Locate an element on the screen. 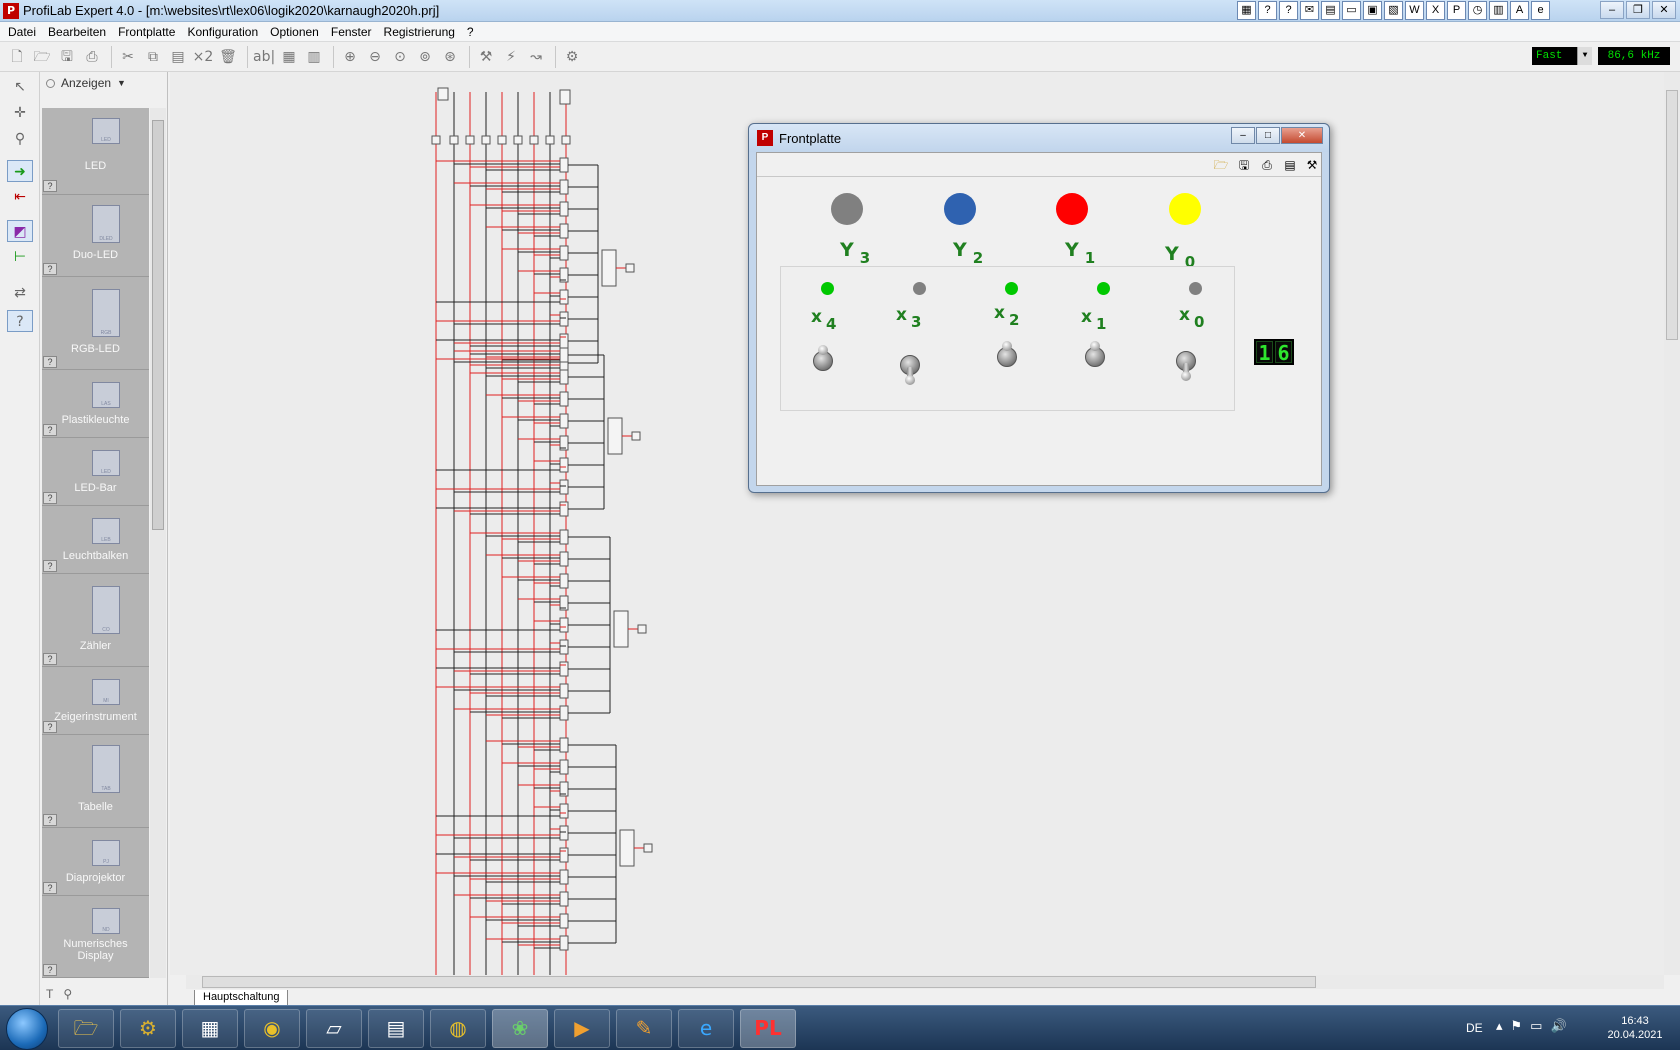  menu-optionen: Optionen is located at coordinates (294, 32).